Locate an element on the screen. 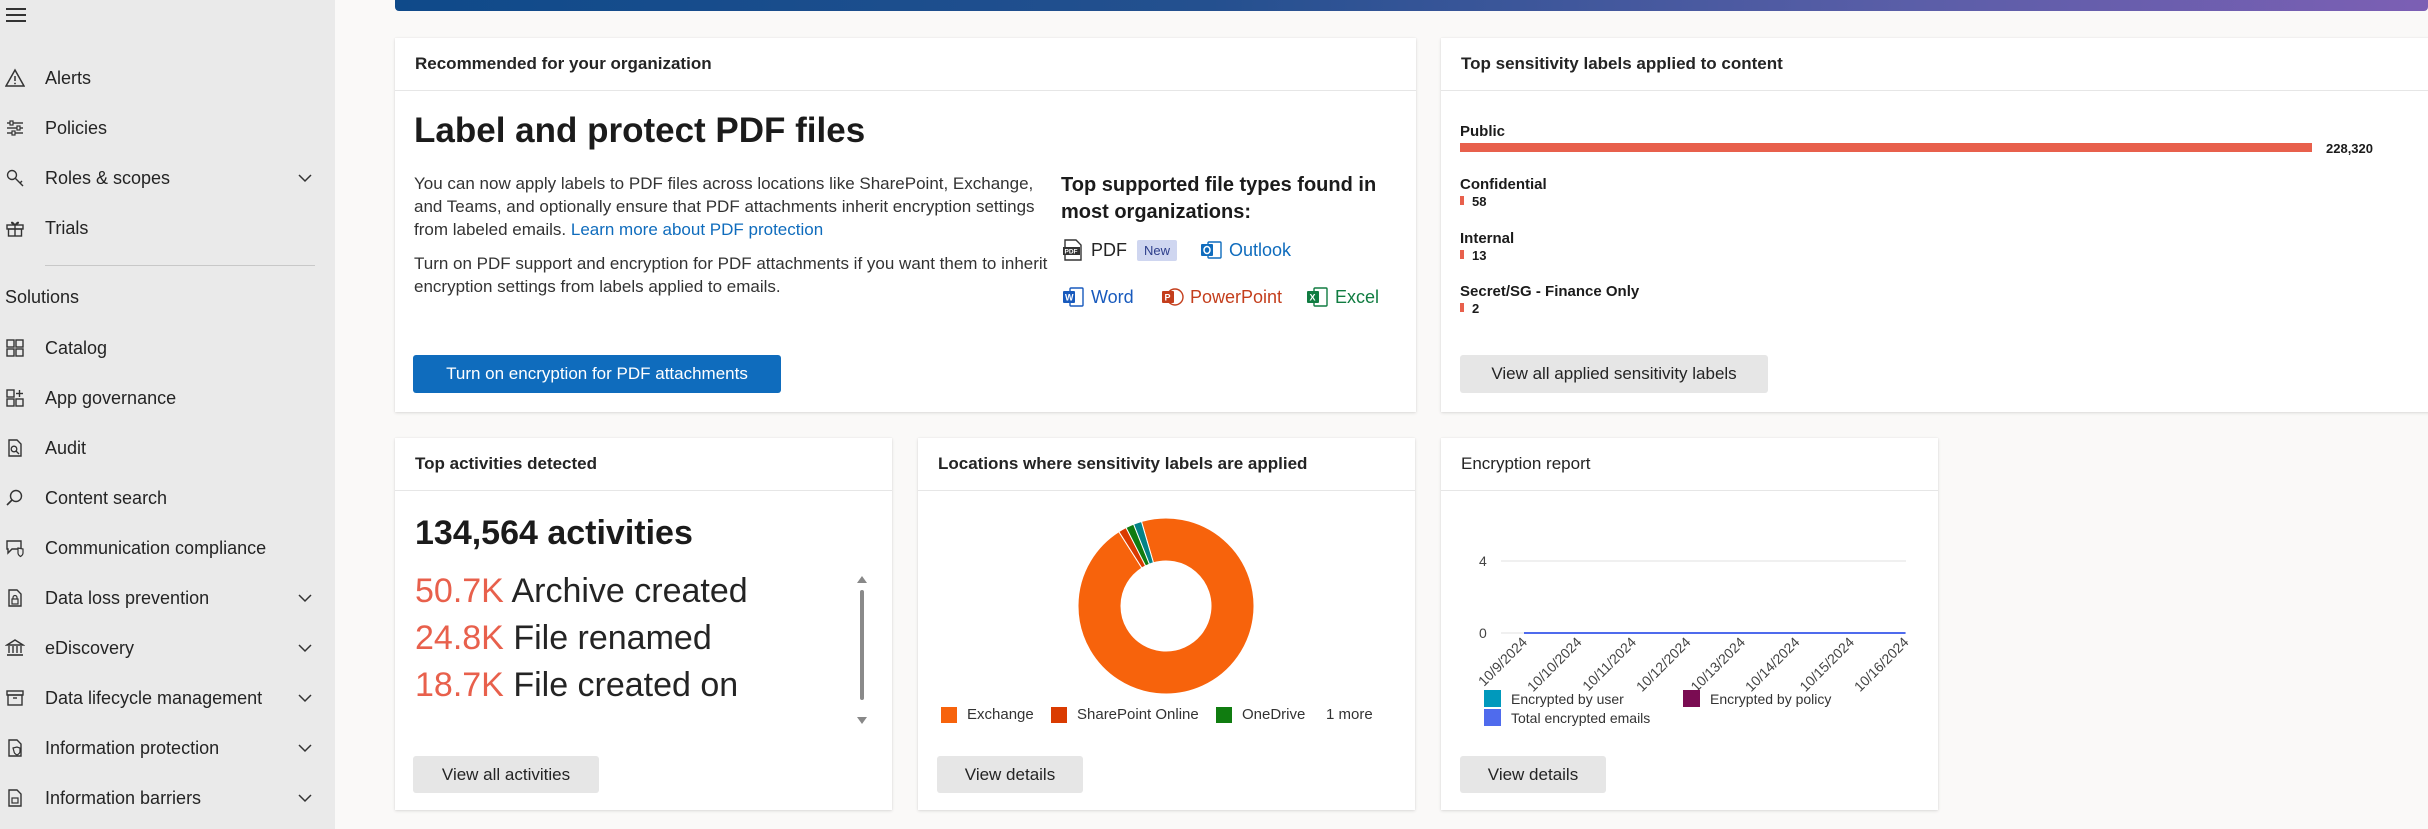 The height and width of the screenshot is (829, 2428). word-icon: W is located at coordinates (1076, 297).